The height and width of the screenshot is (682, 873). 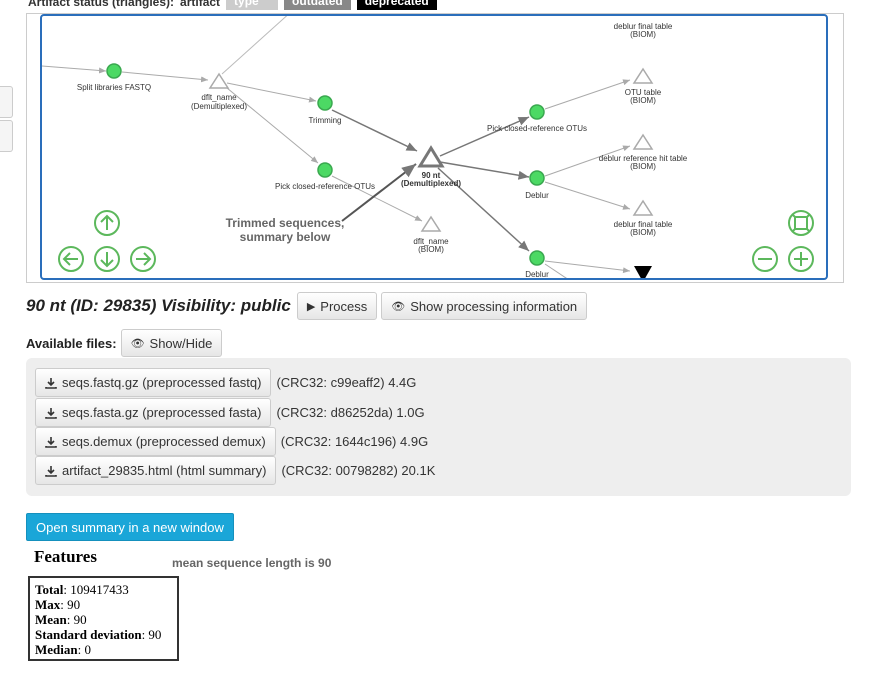 I want to click on label-deblur-final-top-2: (BIOM), so click(x=643, y=34).